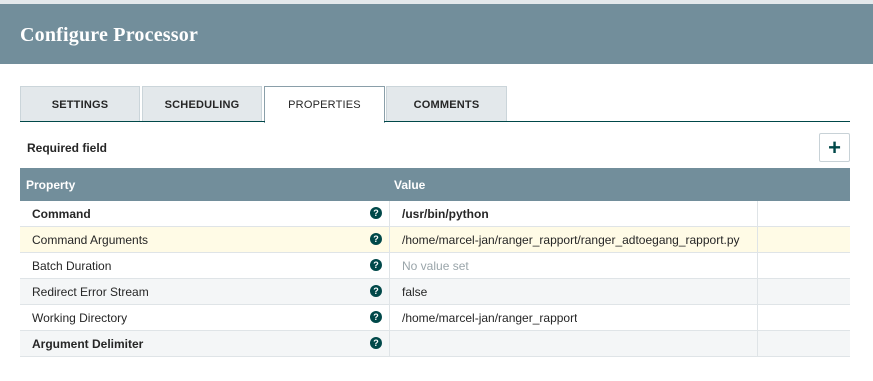  Describe the element at coordinates (415, 291) in the screenshot. I see `property-value-text: false` at that location.